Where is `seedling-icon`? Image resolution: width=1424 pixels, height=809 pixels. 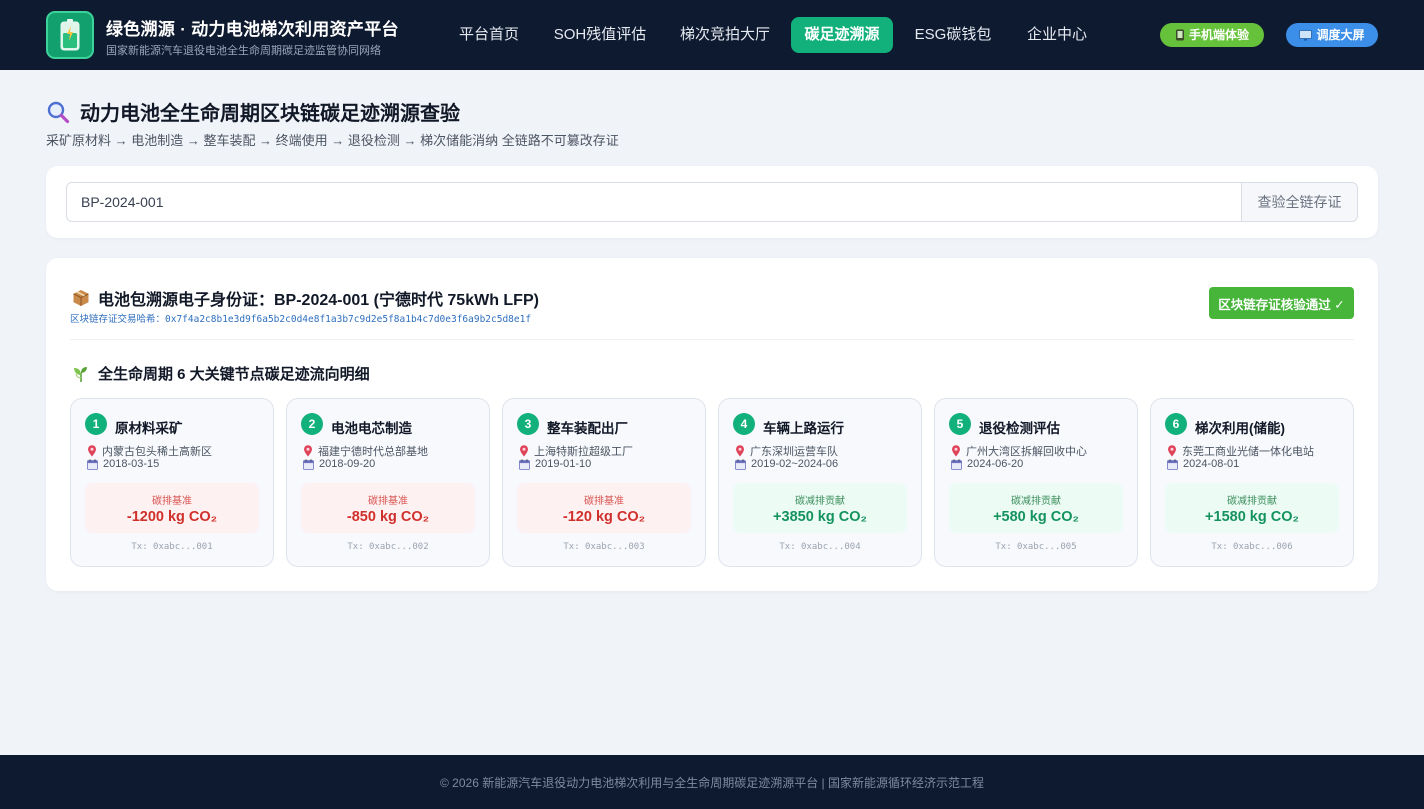 seedling-icon is located at coordinates (80, 374).